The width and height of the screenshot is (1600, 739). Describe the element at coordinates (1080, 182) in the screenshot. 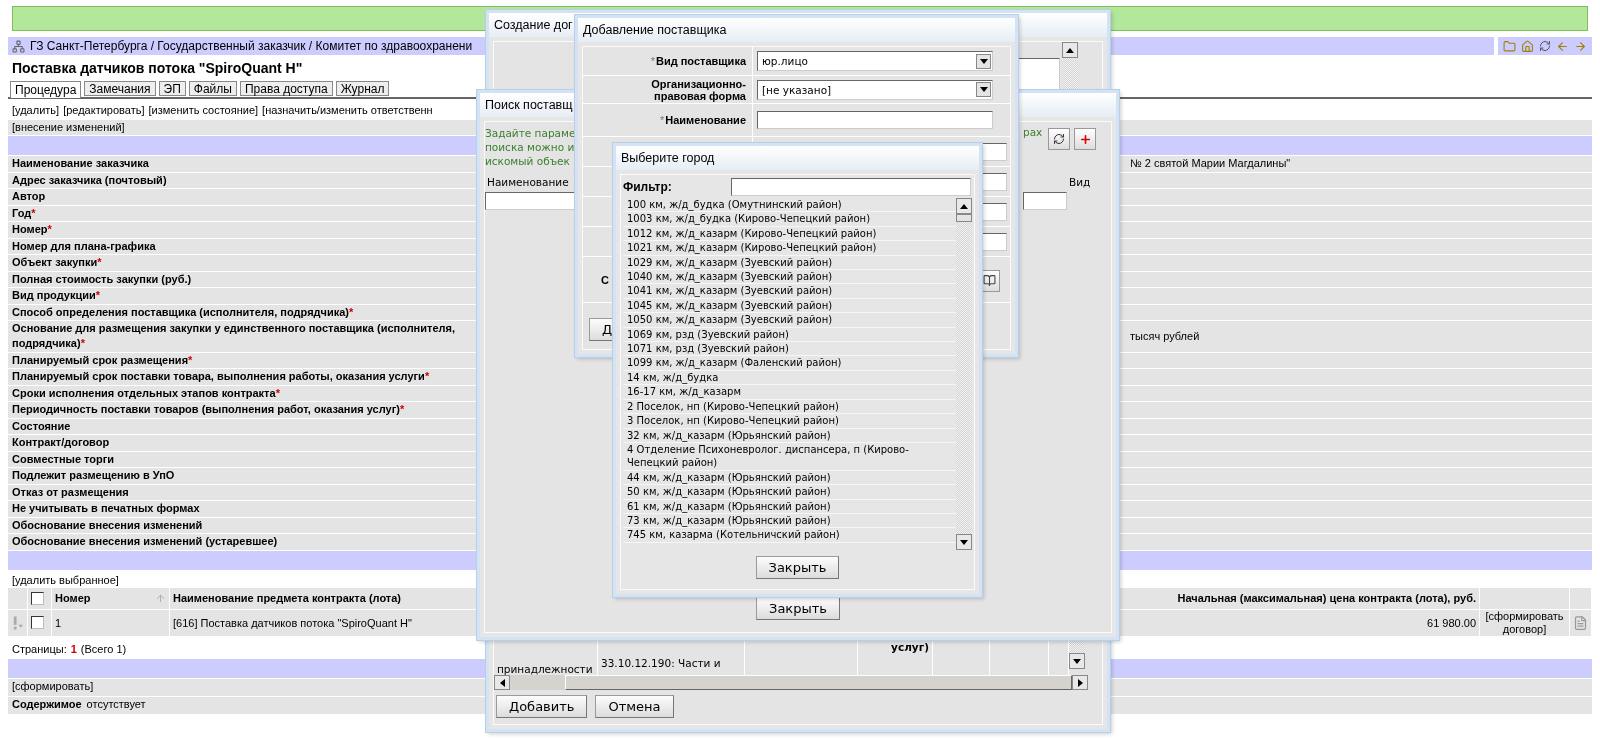

I see `column-header: Вид` at that location.